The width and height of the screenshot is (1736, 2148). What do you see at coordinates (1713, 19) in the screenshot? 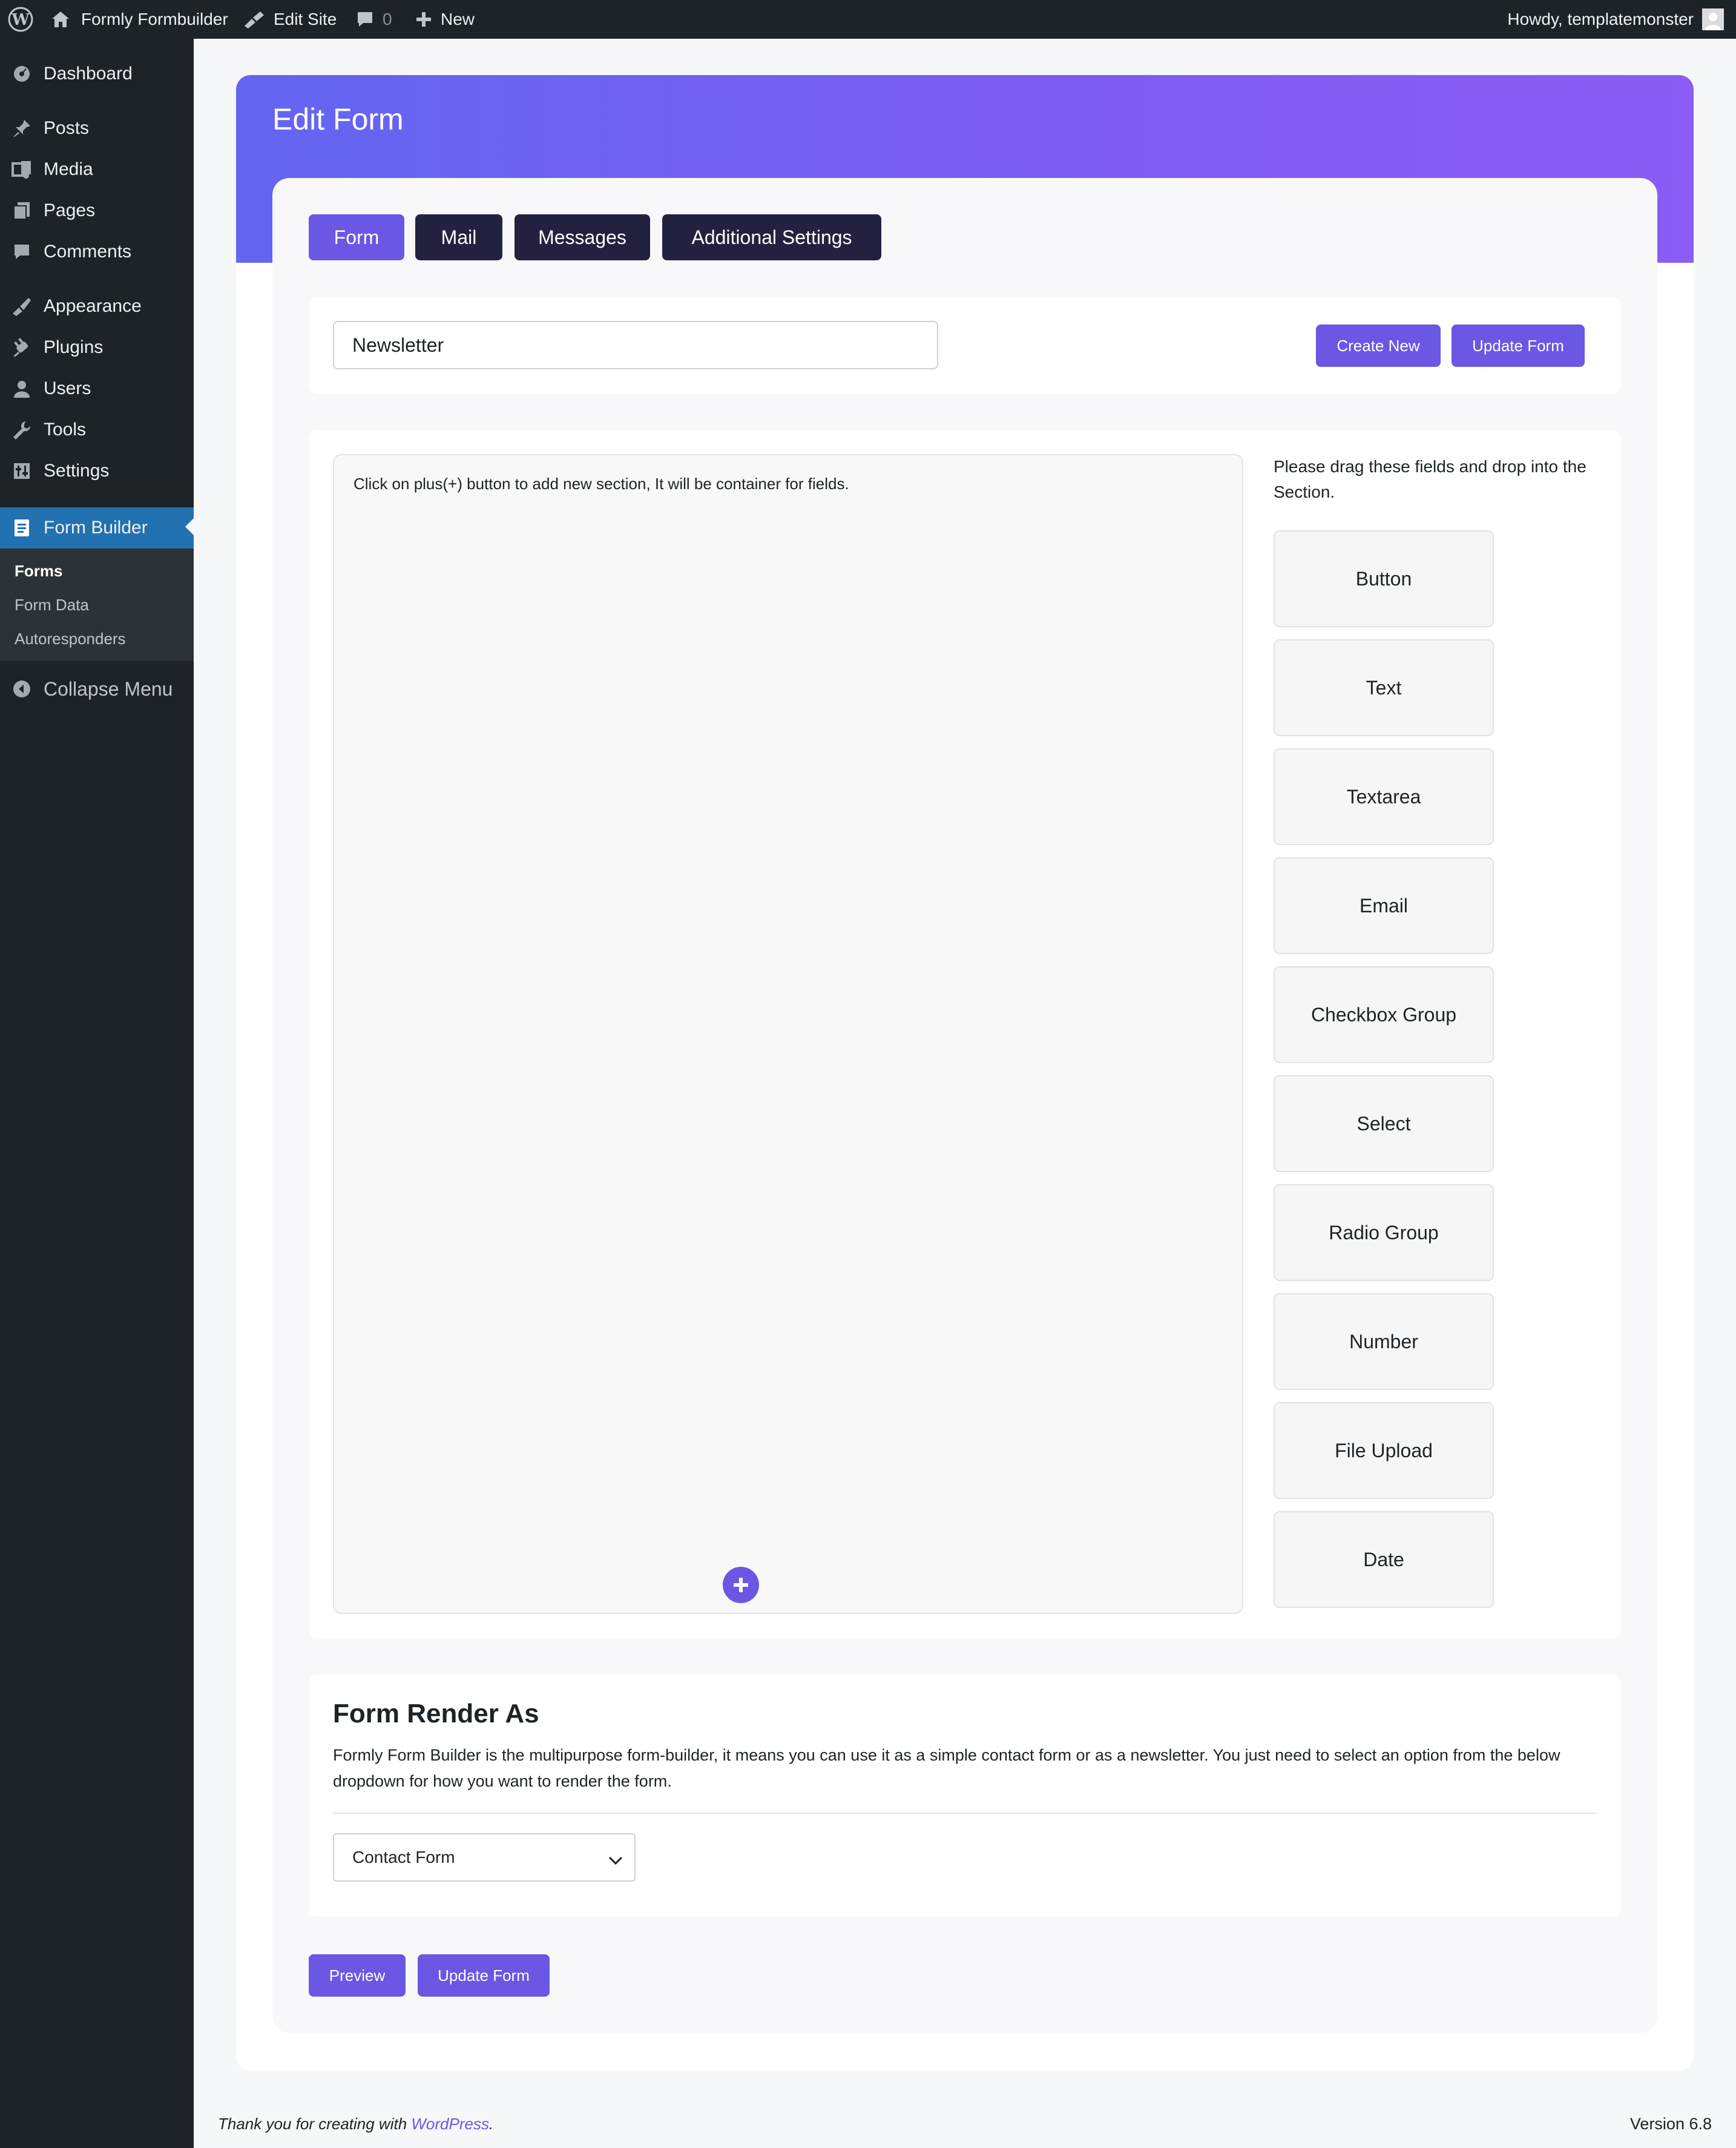
I see `avatar` at bounding box center [1713, 19].